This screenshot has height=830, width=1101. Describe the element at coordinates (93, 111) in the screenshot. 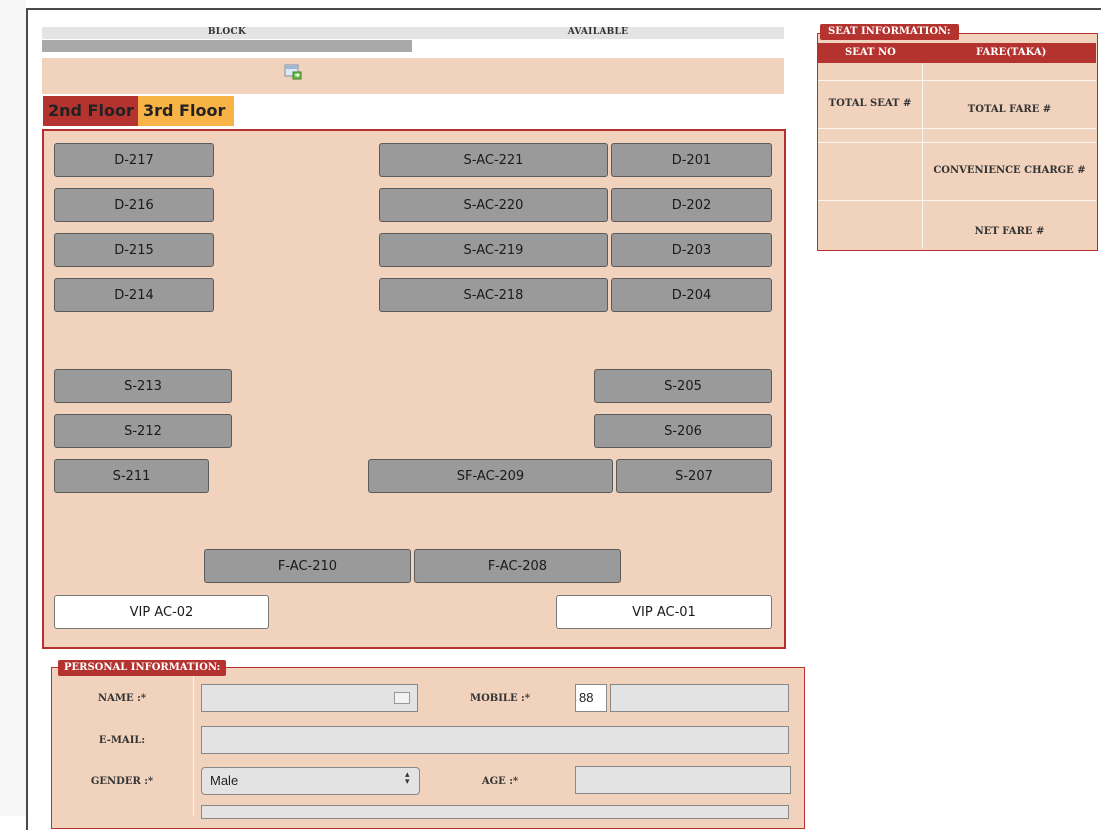

I see `tab-2nd-floor: 2nd Floor` at that location.